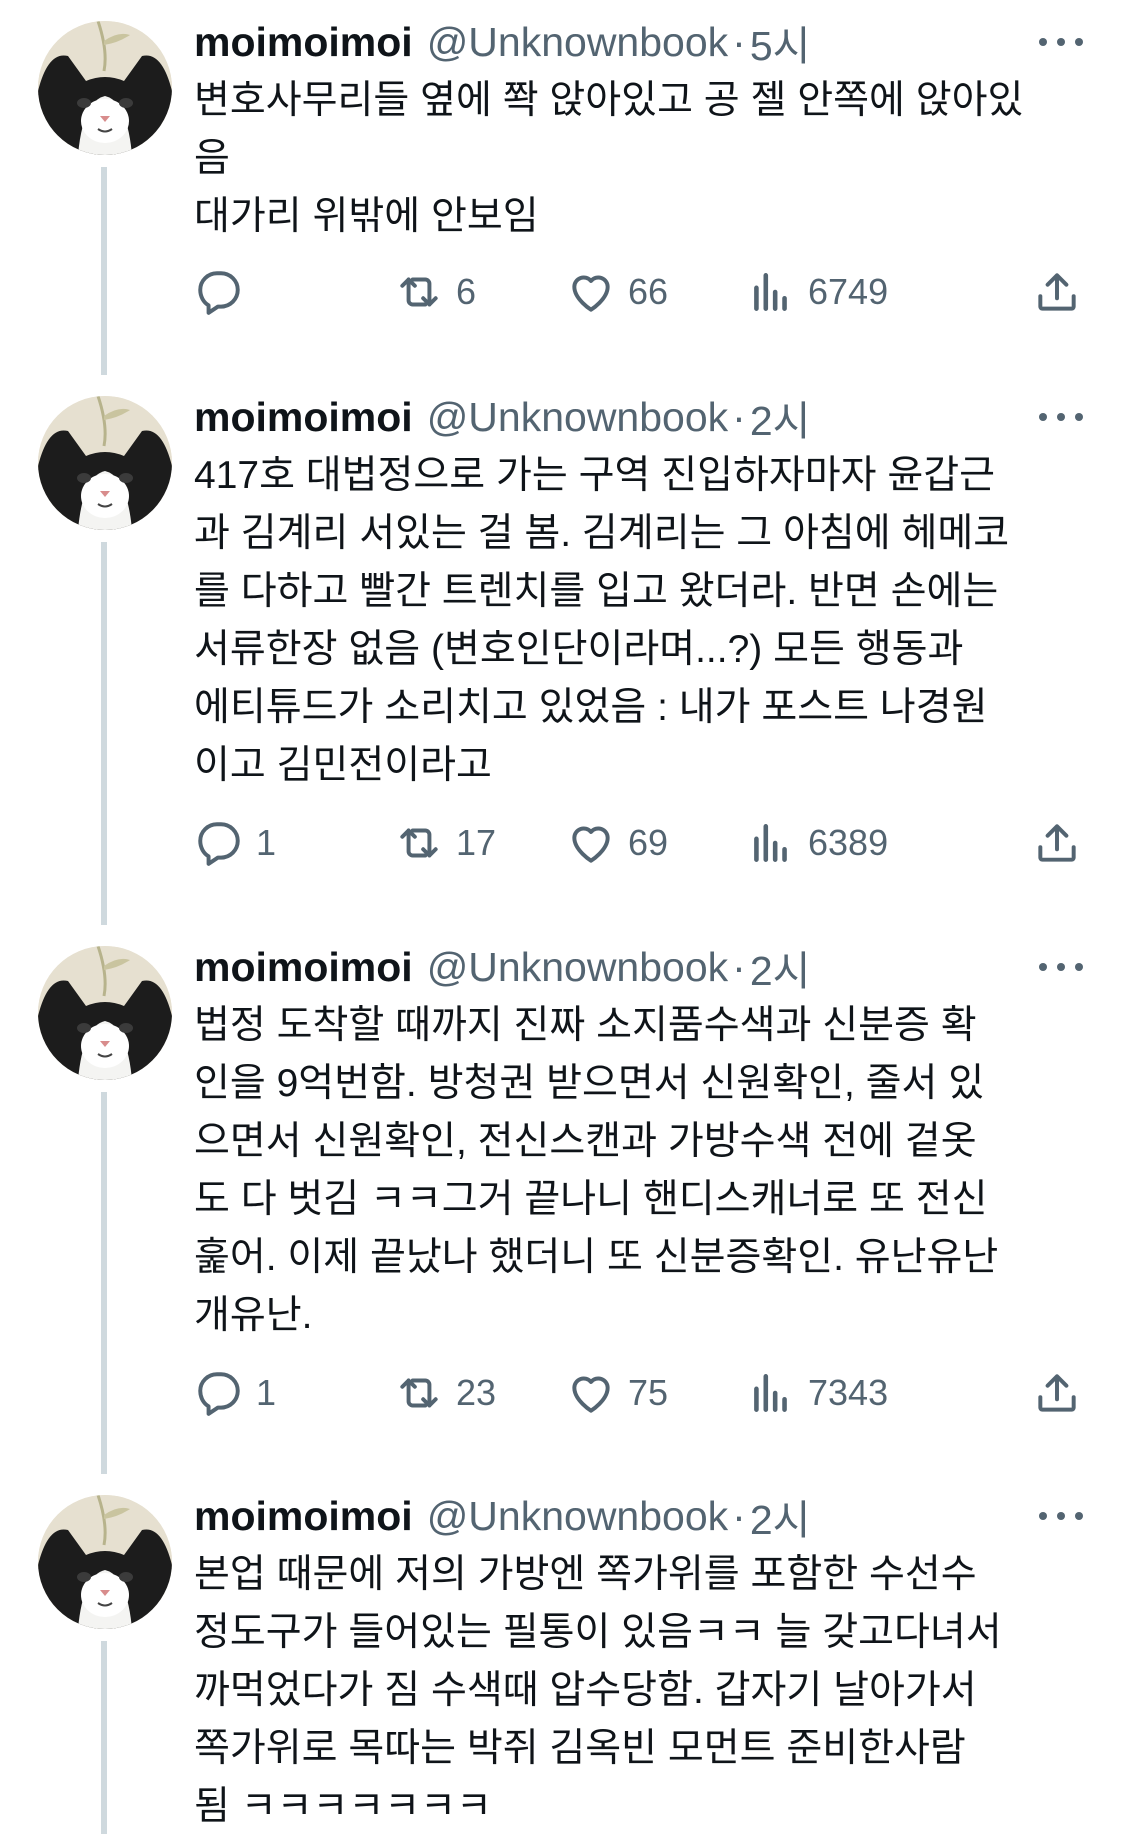 The image size is (1125, 1834). What do you see at coordinates (253, 1315) in the screenshot?
I see `text-line: 개유난.` at bounding box center [253, 1315].